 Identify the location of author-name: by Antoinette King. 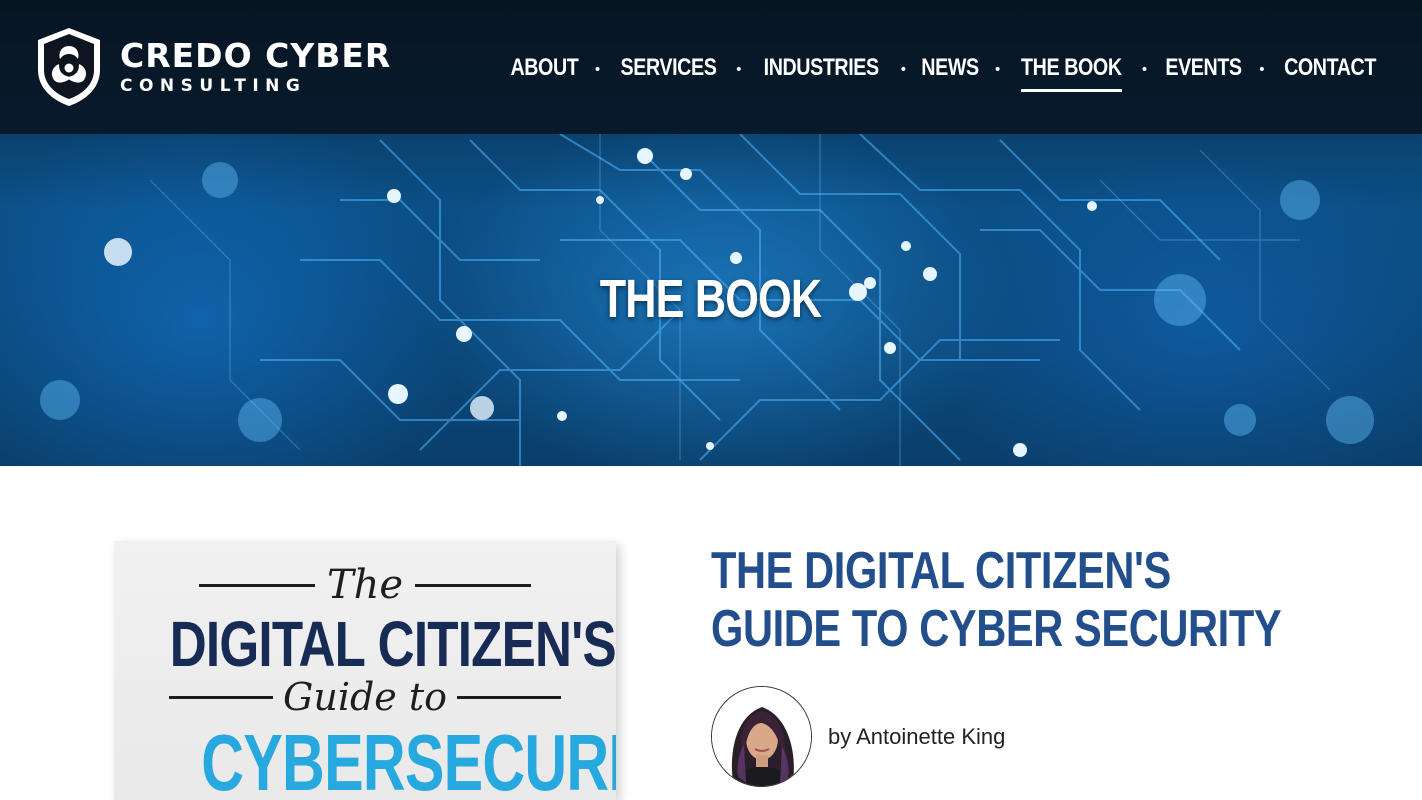
(917, 736).